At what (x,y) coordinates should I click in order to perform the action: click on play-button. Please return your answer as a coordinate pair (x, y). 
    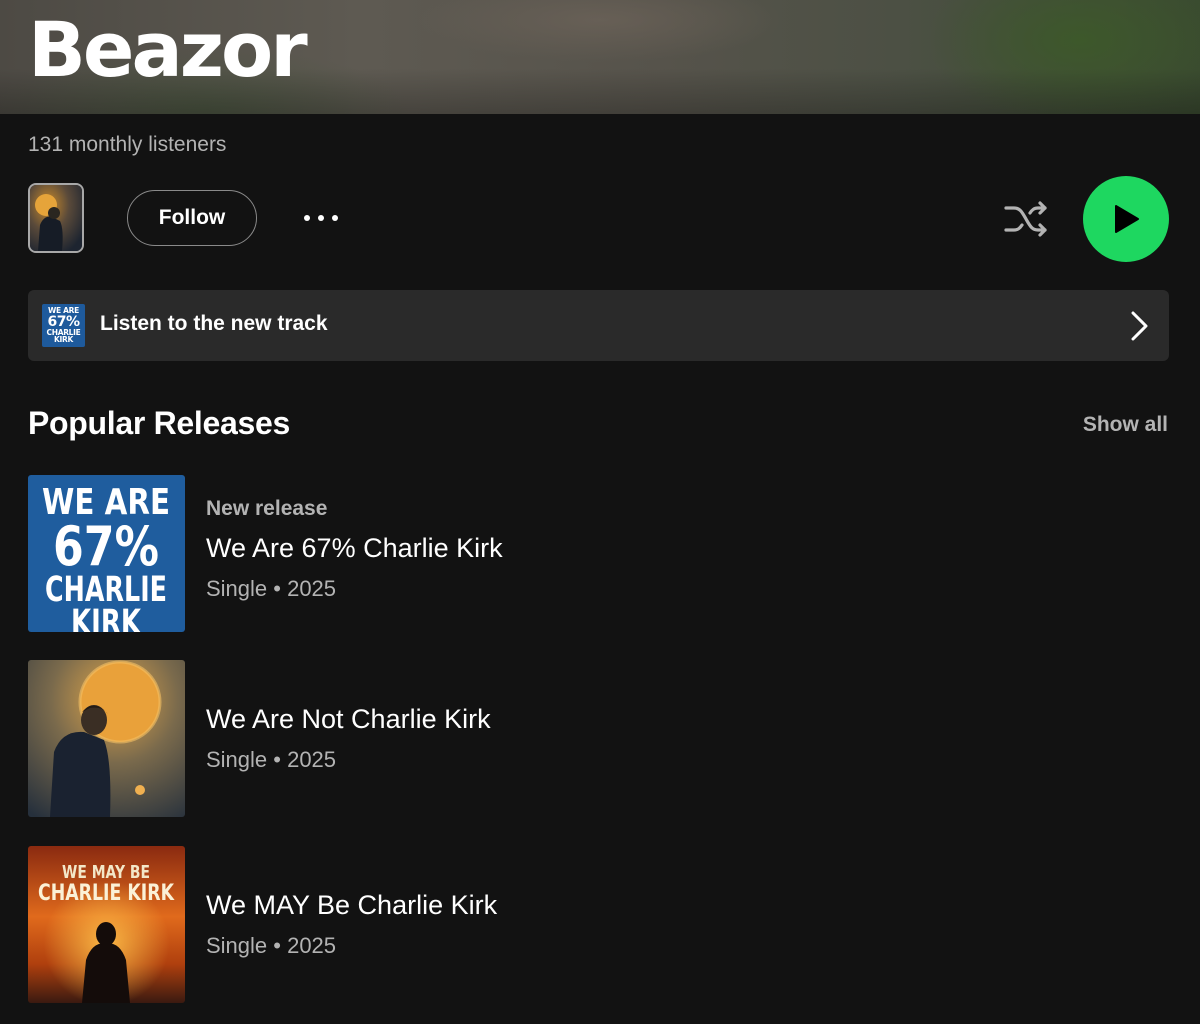
    Looking at the image, I should click on (1126, 219).